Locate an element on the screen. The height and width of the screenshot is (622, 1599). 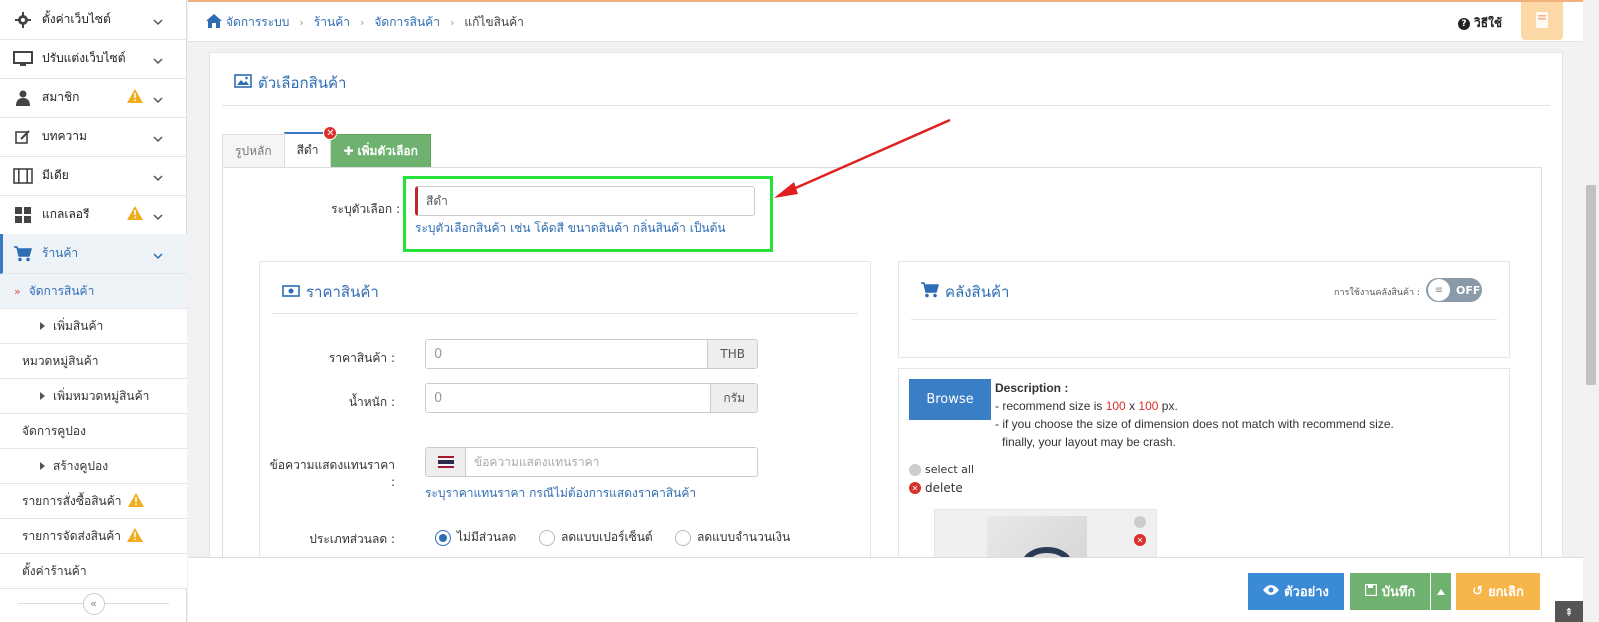
select-all: select all is located at coordinates (941, 469).